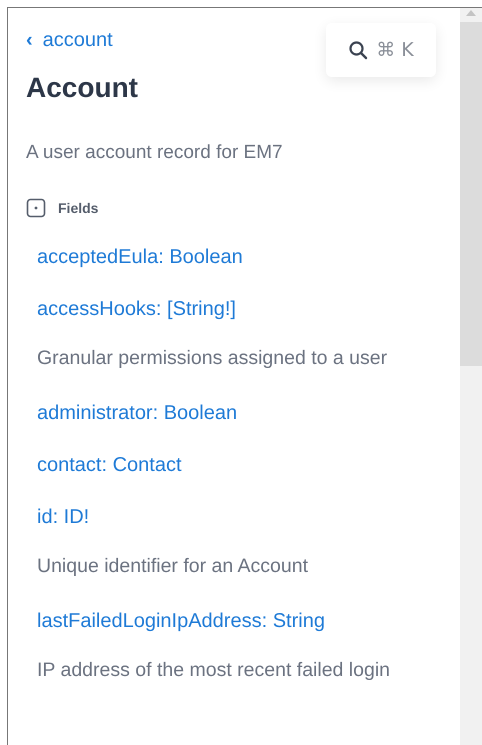 This screenshot has width=482, height=745. I want to click on field-description: Granular permissions assigned to a user, so click(212, 358).